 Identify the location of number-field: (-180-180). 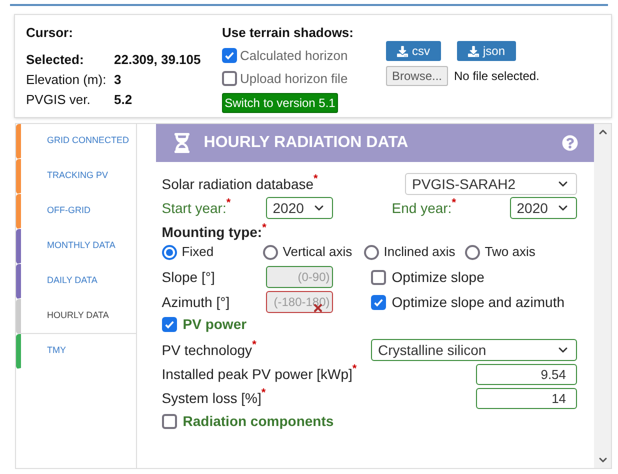
(299, 302).